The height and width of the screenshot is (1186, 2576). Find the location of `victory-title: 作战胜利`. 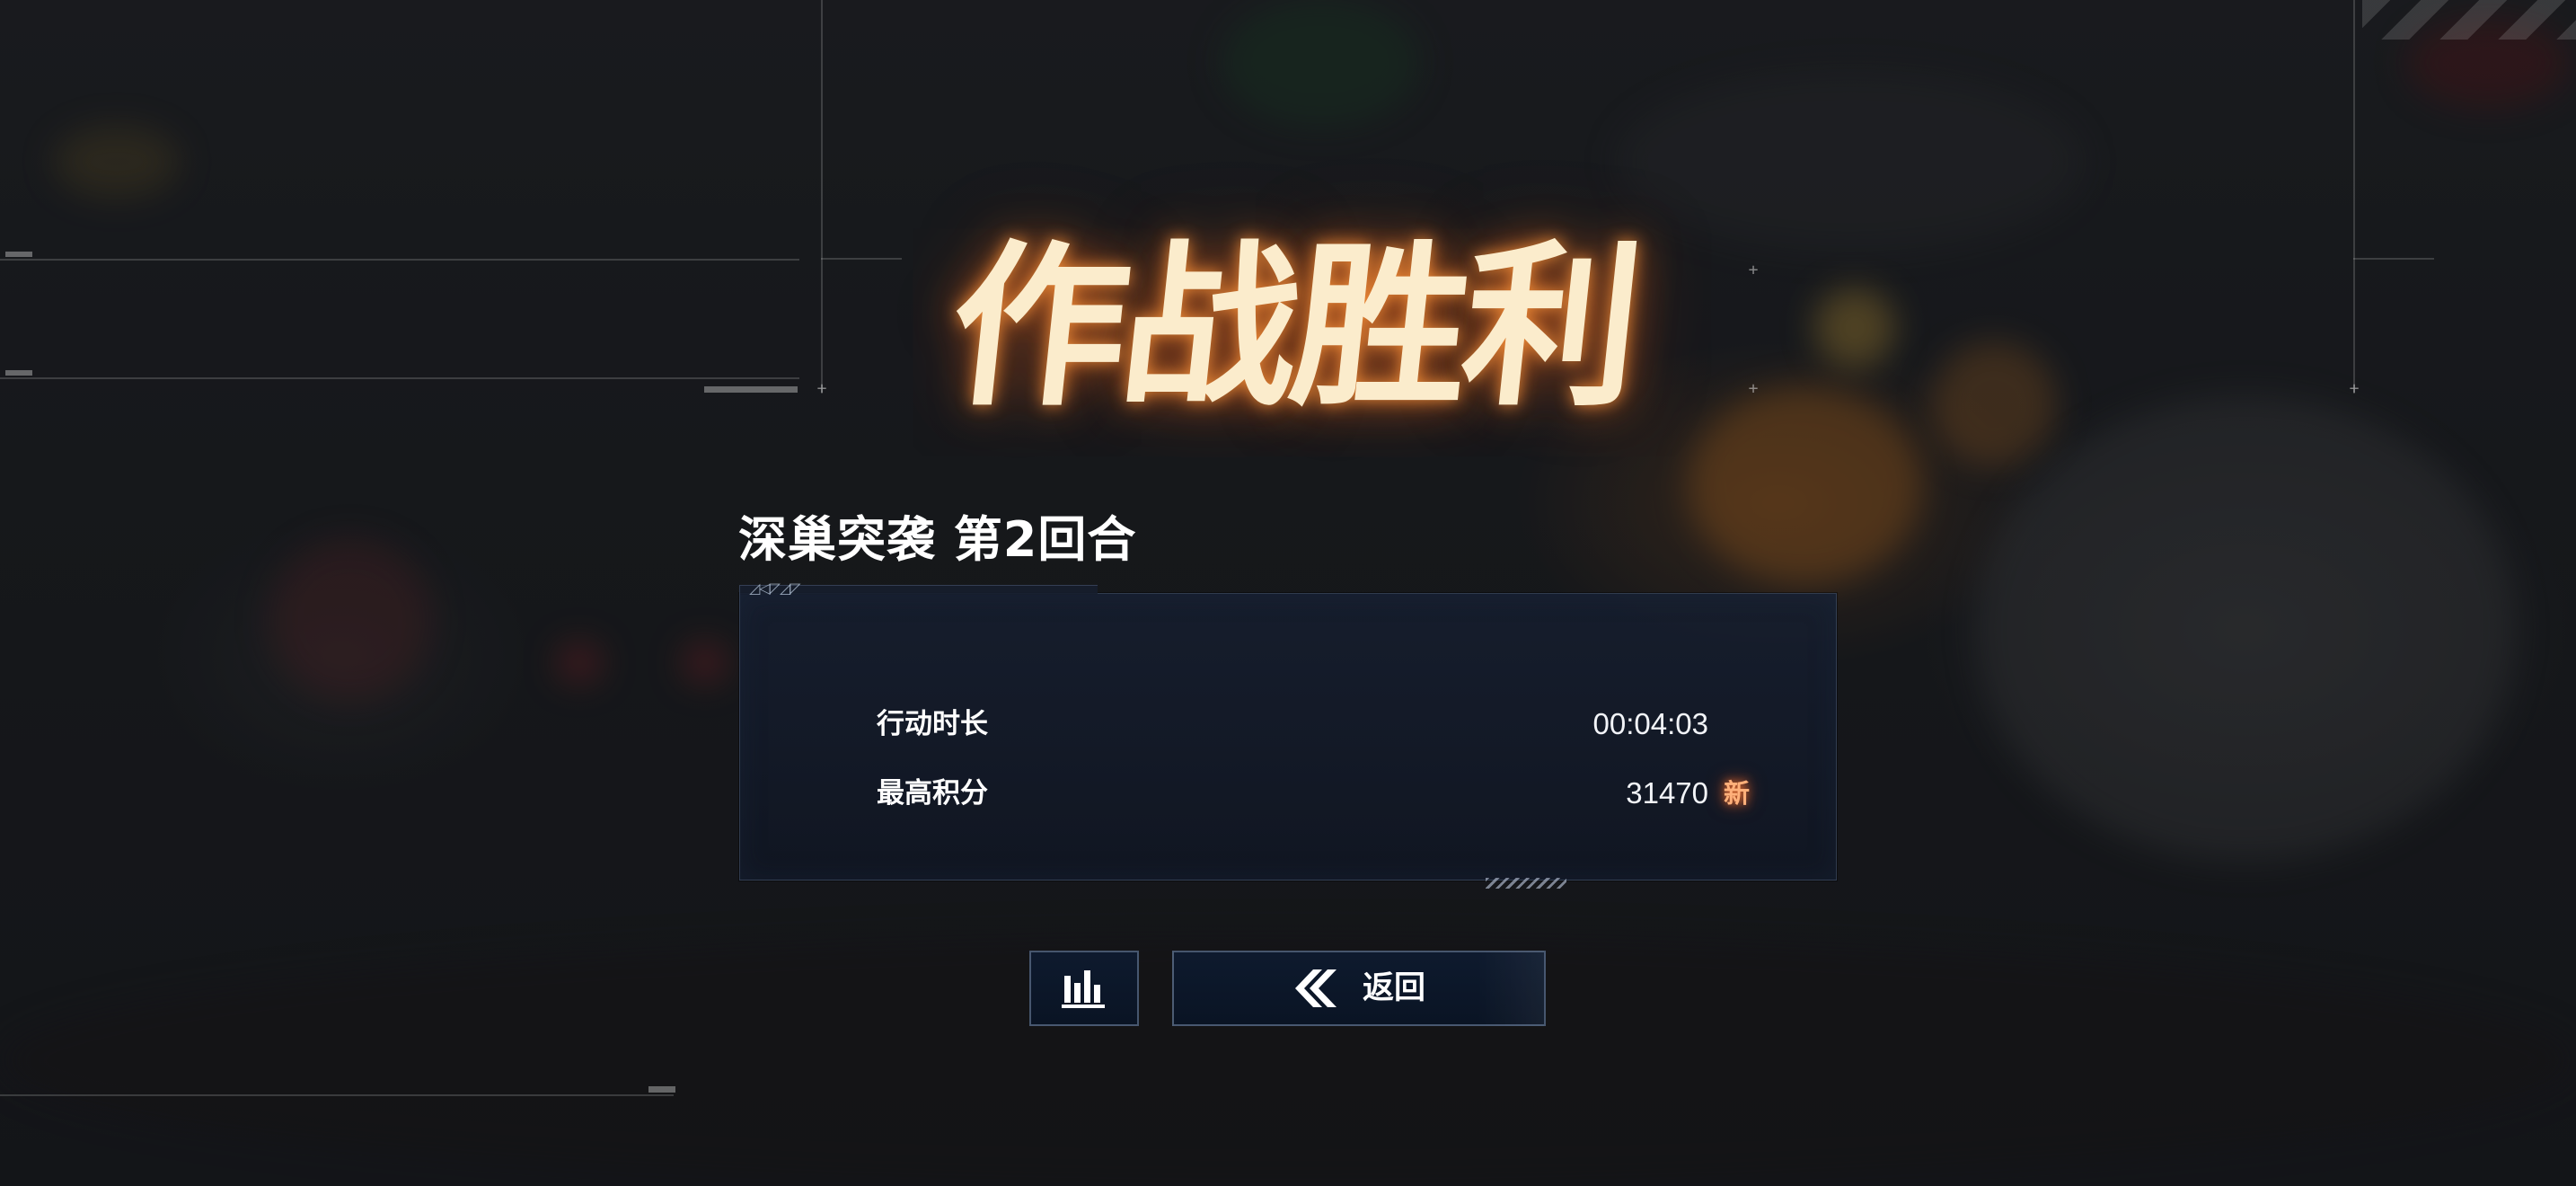

victory-title: 作战胜利 is located at coordinates (1293, 328).